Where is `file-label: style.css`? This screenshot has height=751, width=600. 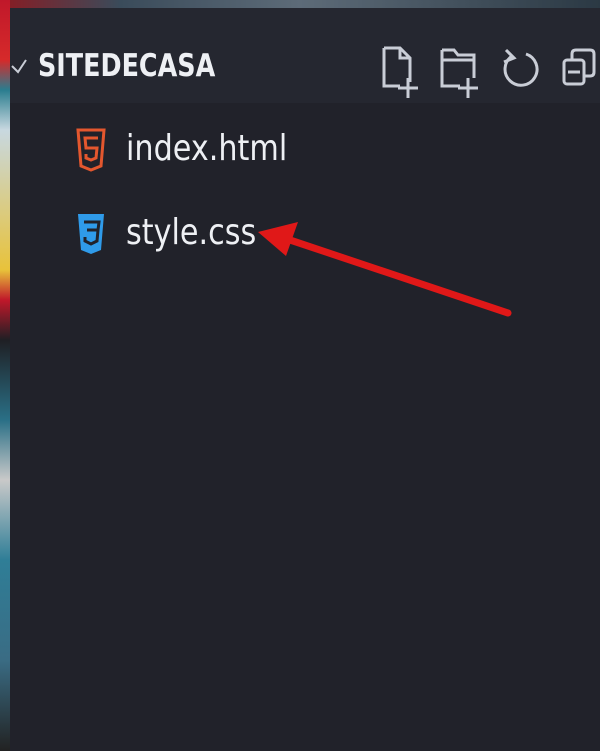
file-label: style.css is located at coordinates (191, 232).